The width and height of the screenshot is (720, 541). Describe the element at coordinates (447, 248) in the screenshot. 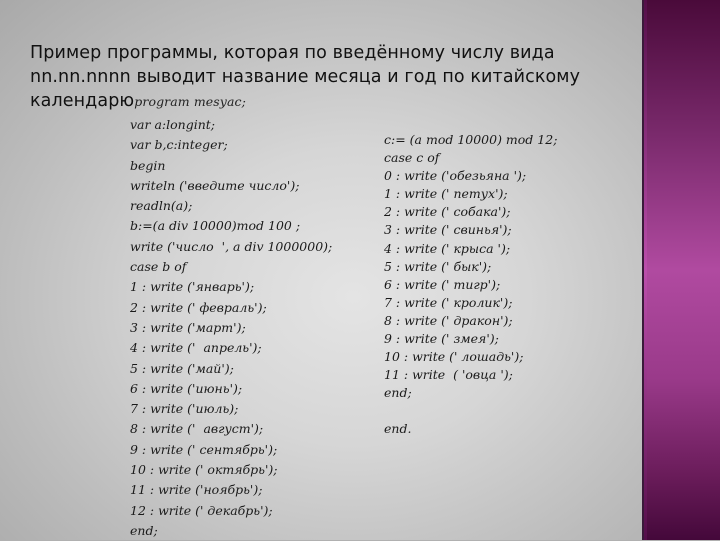

I see `code-line: 4 : write (' крыса ');` at that location.